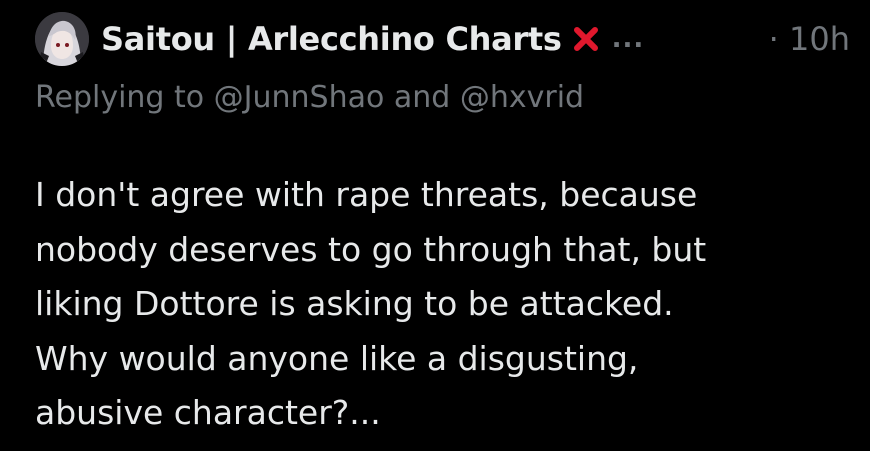  I want to click on author-name: Saitou | Arlecchino Charts, so click(331, 39).